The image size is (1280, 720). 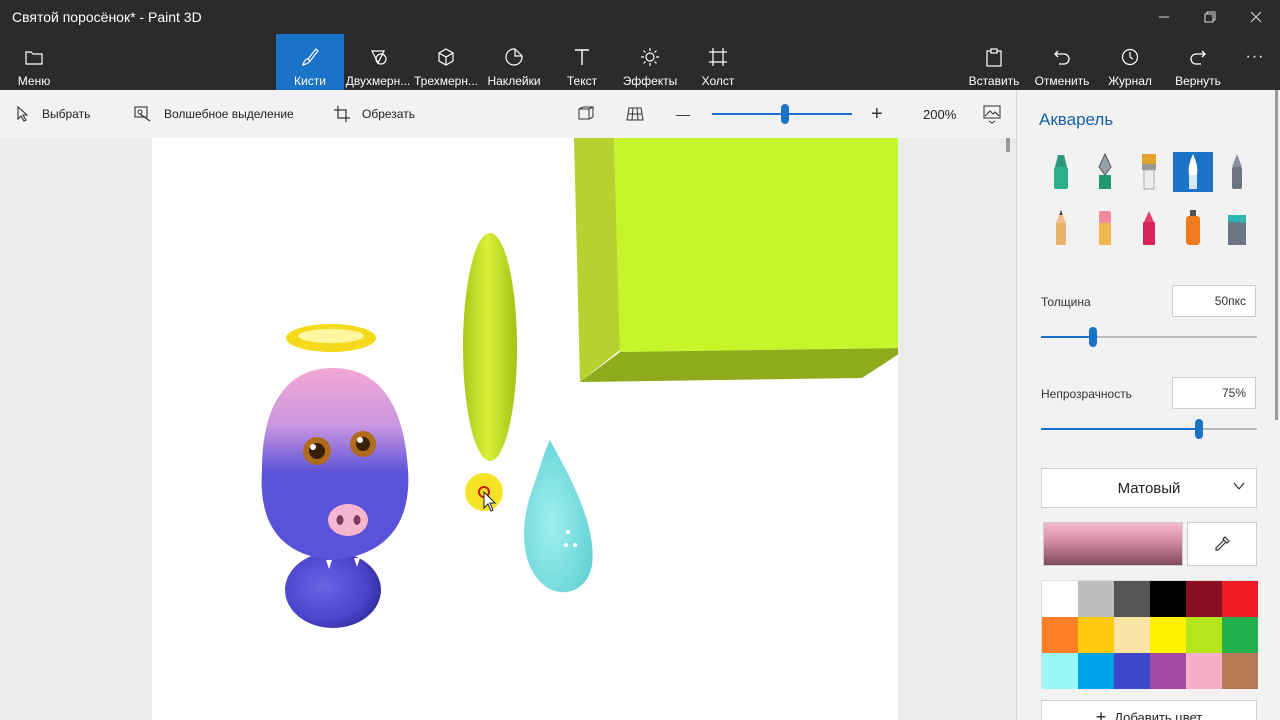 What do you see at coordinates (1198, 62) in the screenshot?
I see `redo-button: Вернуть` at bounding box center [1198, 62].